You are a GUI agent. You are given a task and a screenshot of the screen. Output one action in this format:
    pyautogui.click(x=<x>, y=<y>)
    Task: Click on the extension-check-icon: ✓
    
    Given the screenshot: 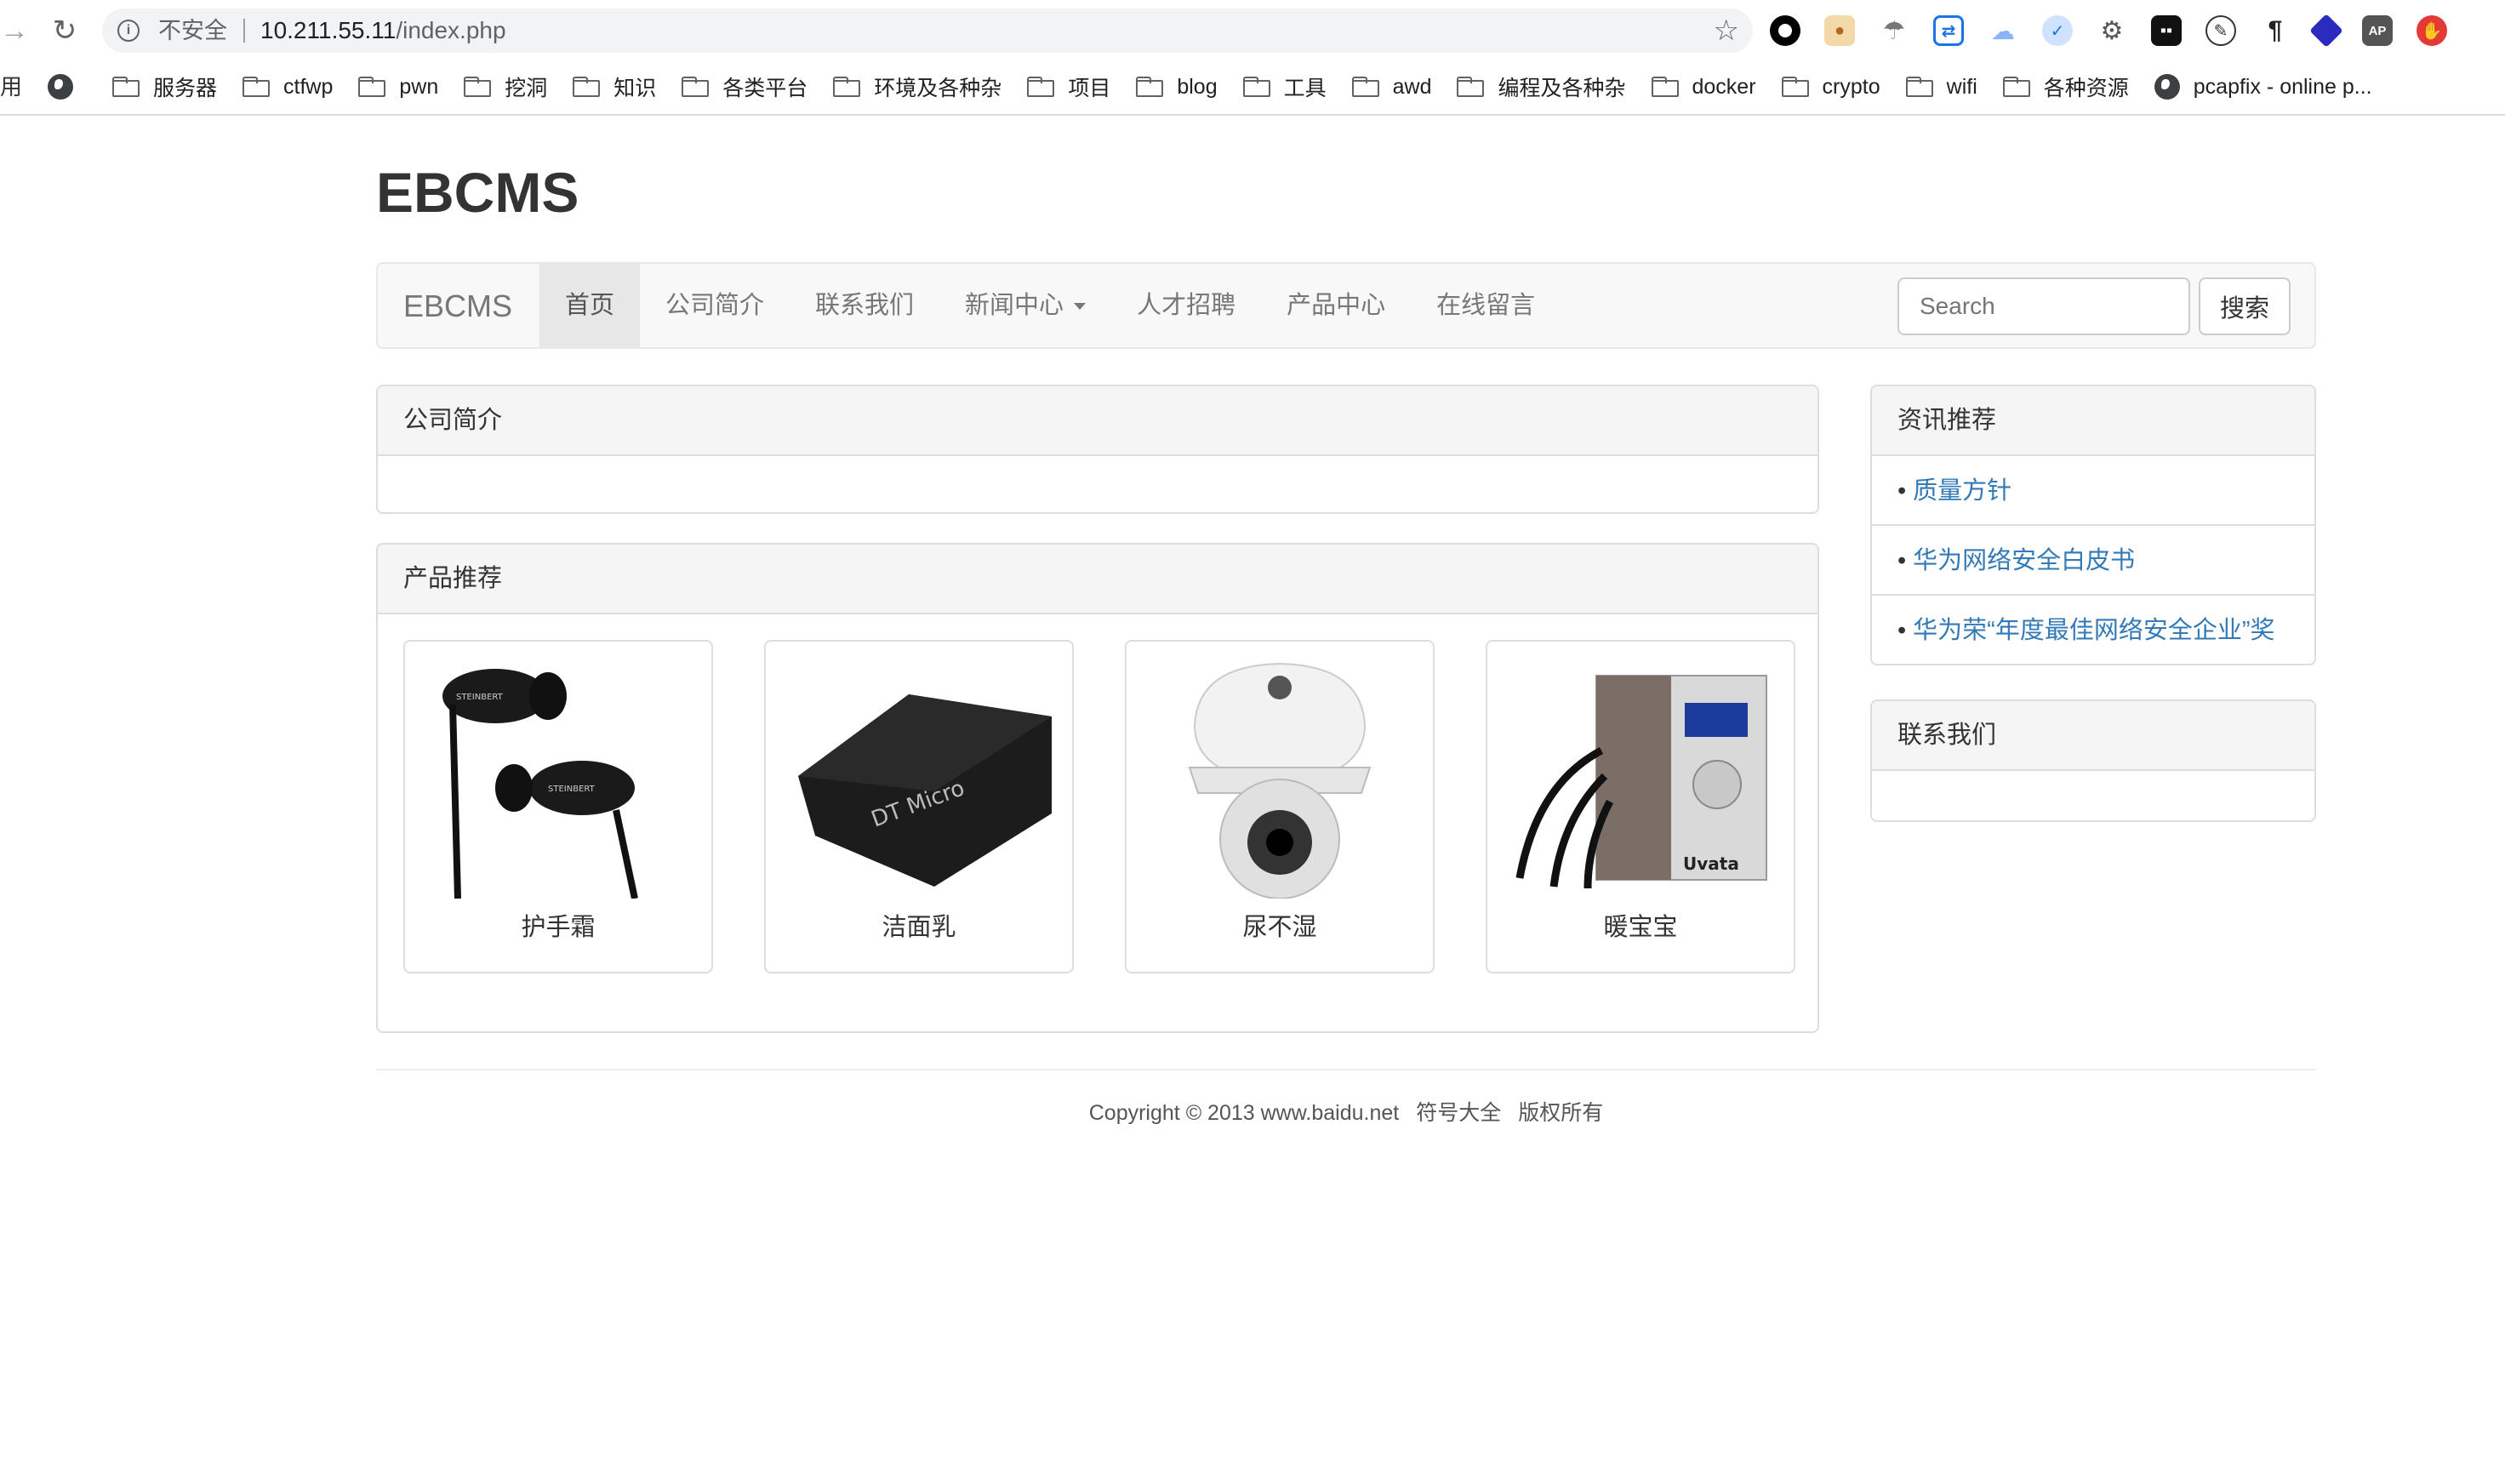 What is the action you would take?
    pyautogui.click(x=2057, y=30)
    